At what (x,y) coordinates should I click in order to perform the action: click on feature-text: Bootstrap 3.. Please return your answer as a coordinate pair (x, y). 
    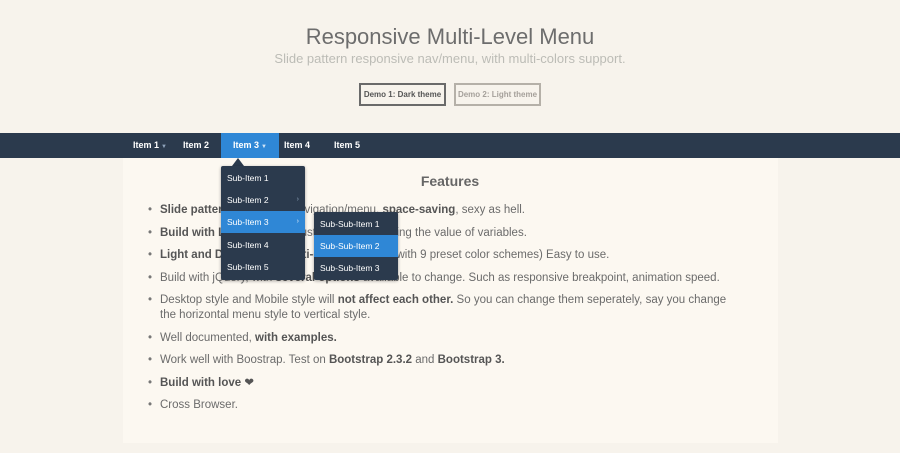
    Looking at the image, I should click on (471, 360).